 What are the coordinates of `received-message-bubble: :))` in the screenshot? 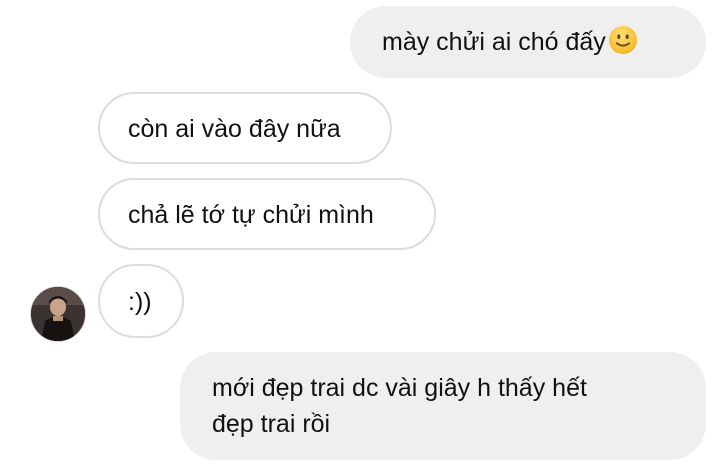 It's located at (141, 301).